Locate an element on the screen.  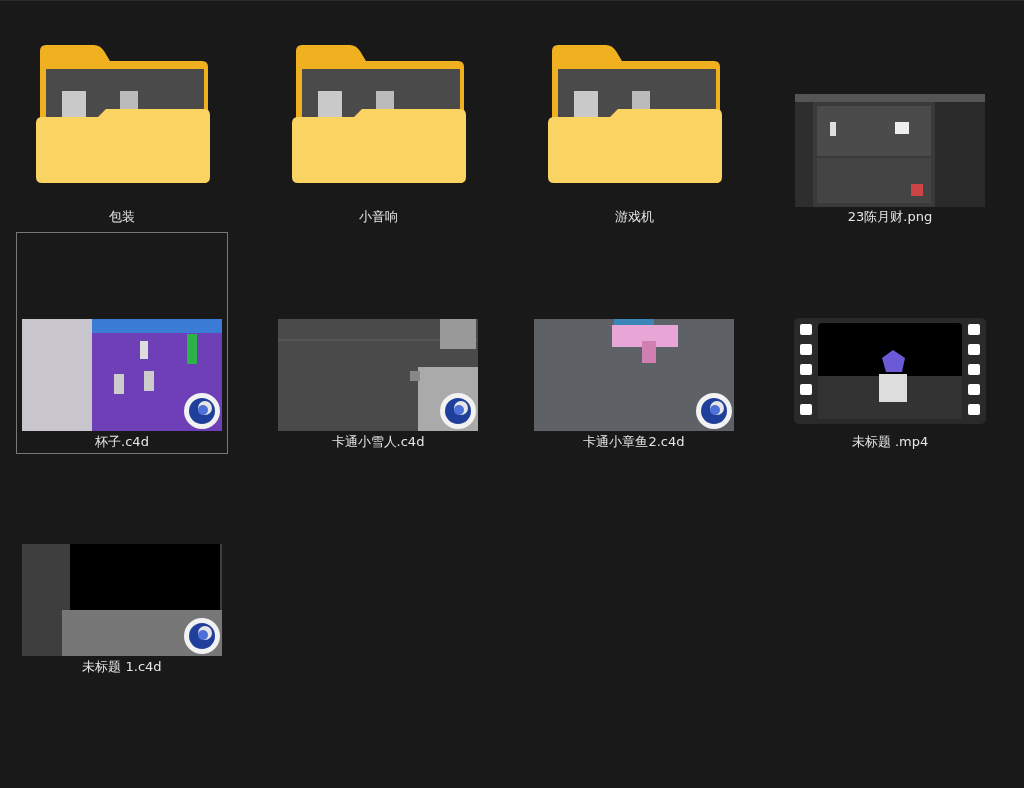
file-item: 包装 is located at coordinates (122, 118).